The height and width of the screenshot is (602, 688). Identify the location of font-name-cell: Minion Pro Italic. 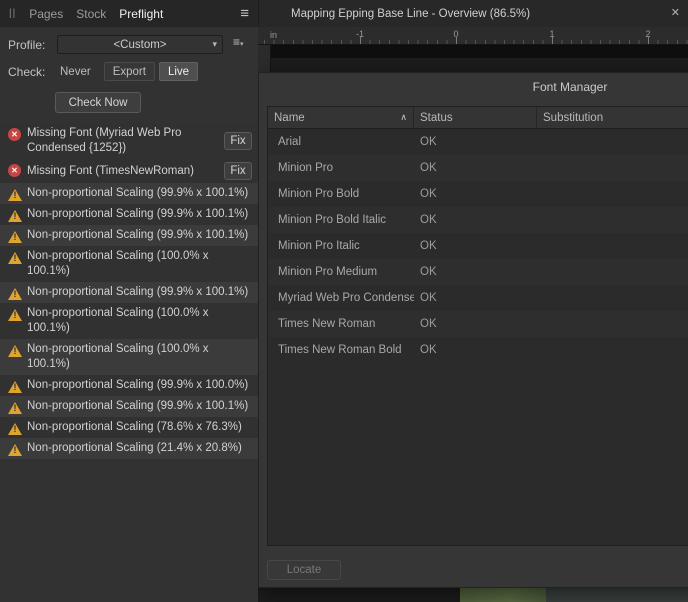
(319, 246).